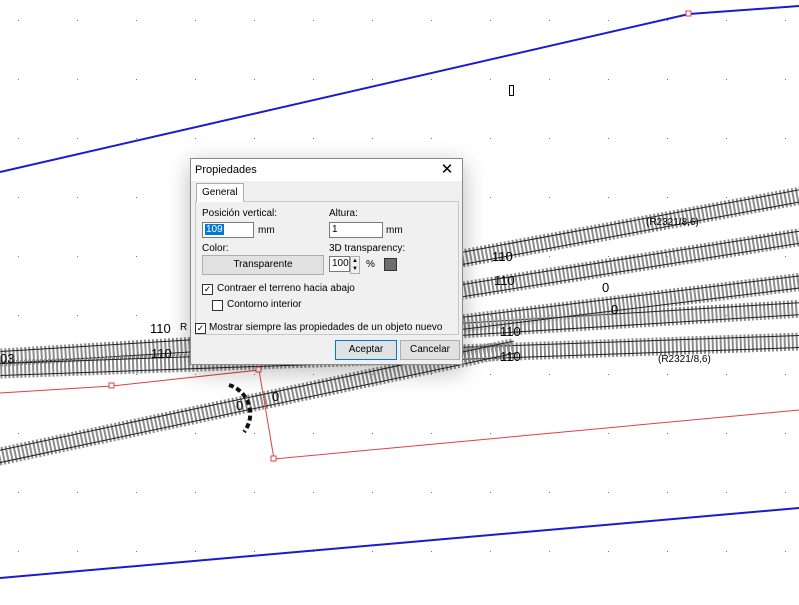  What do you see at coordinates (183, 327) in the screenshot?
I see `radius-label-partial: R` at bounding box center [183, 327].